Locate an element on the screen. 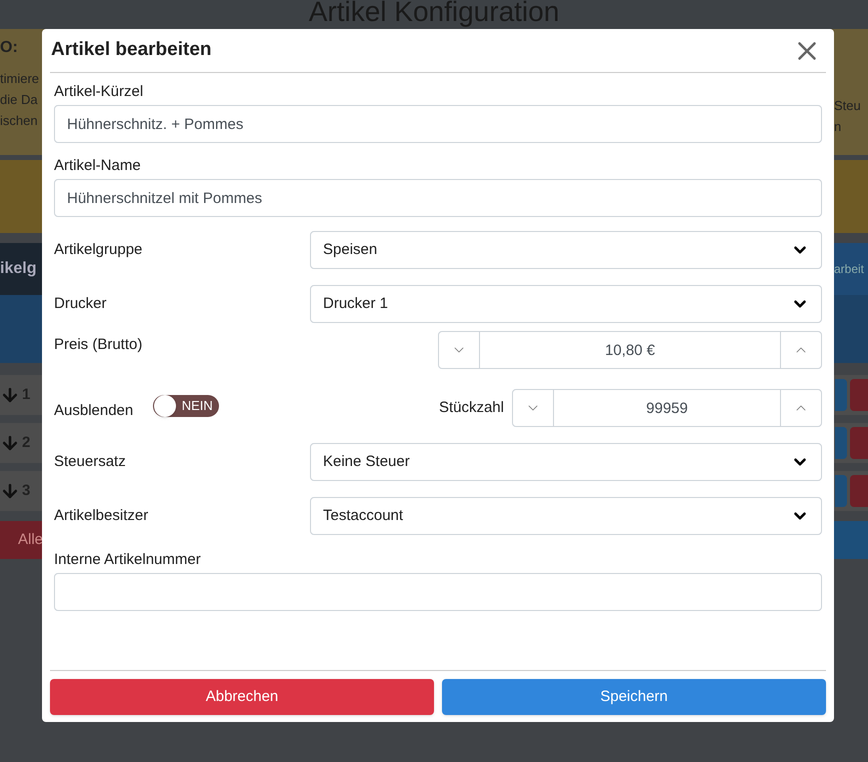  field-label: Drucker is located at coordinates (81, 304).